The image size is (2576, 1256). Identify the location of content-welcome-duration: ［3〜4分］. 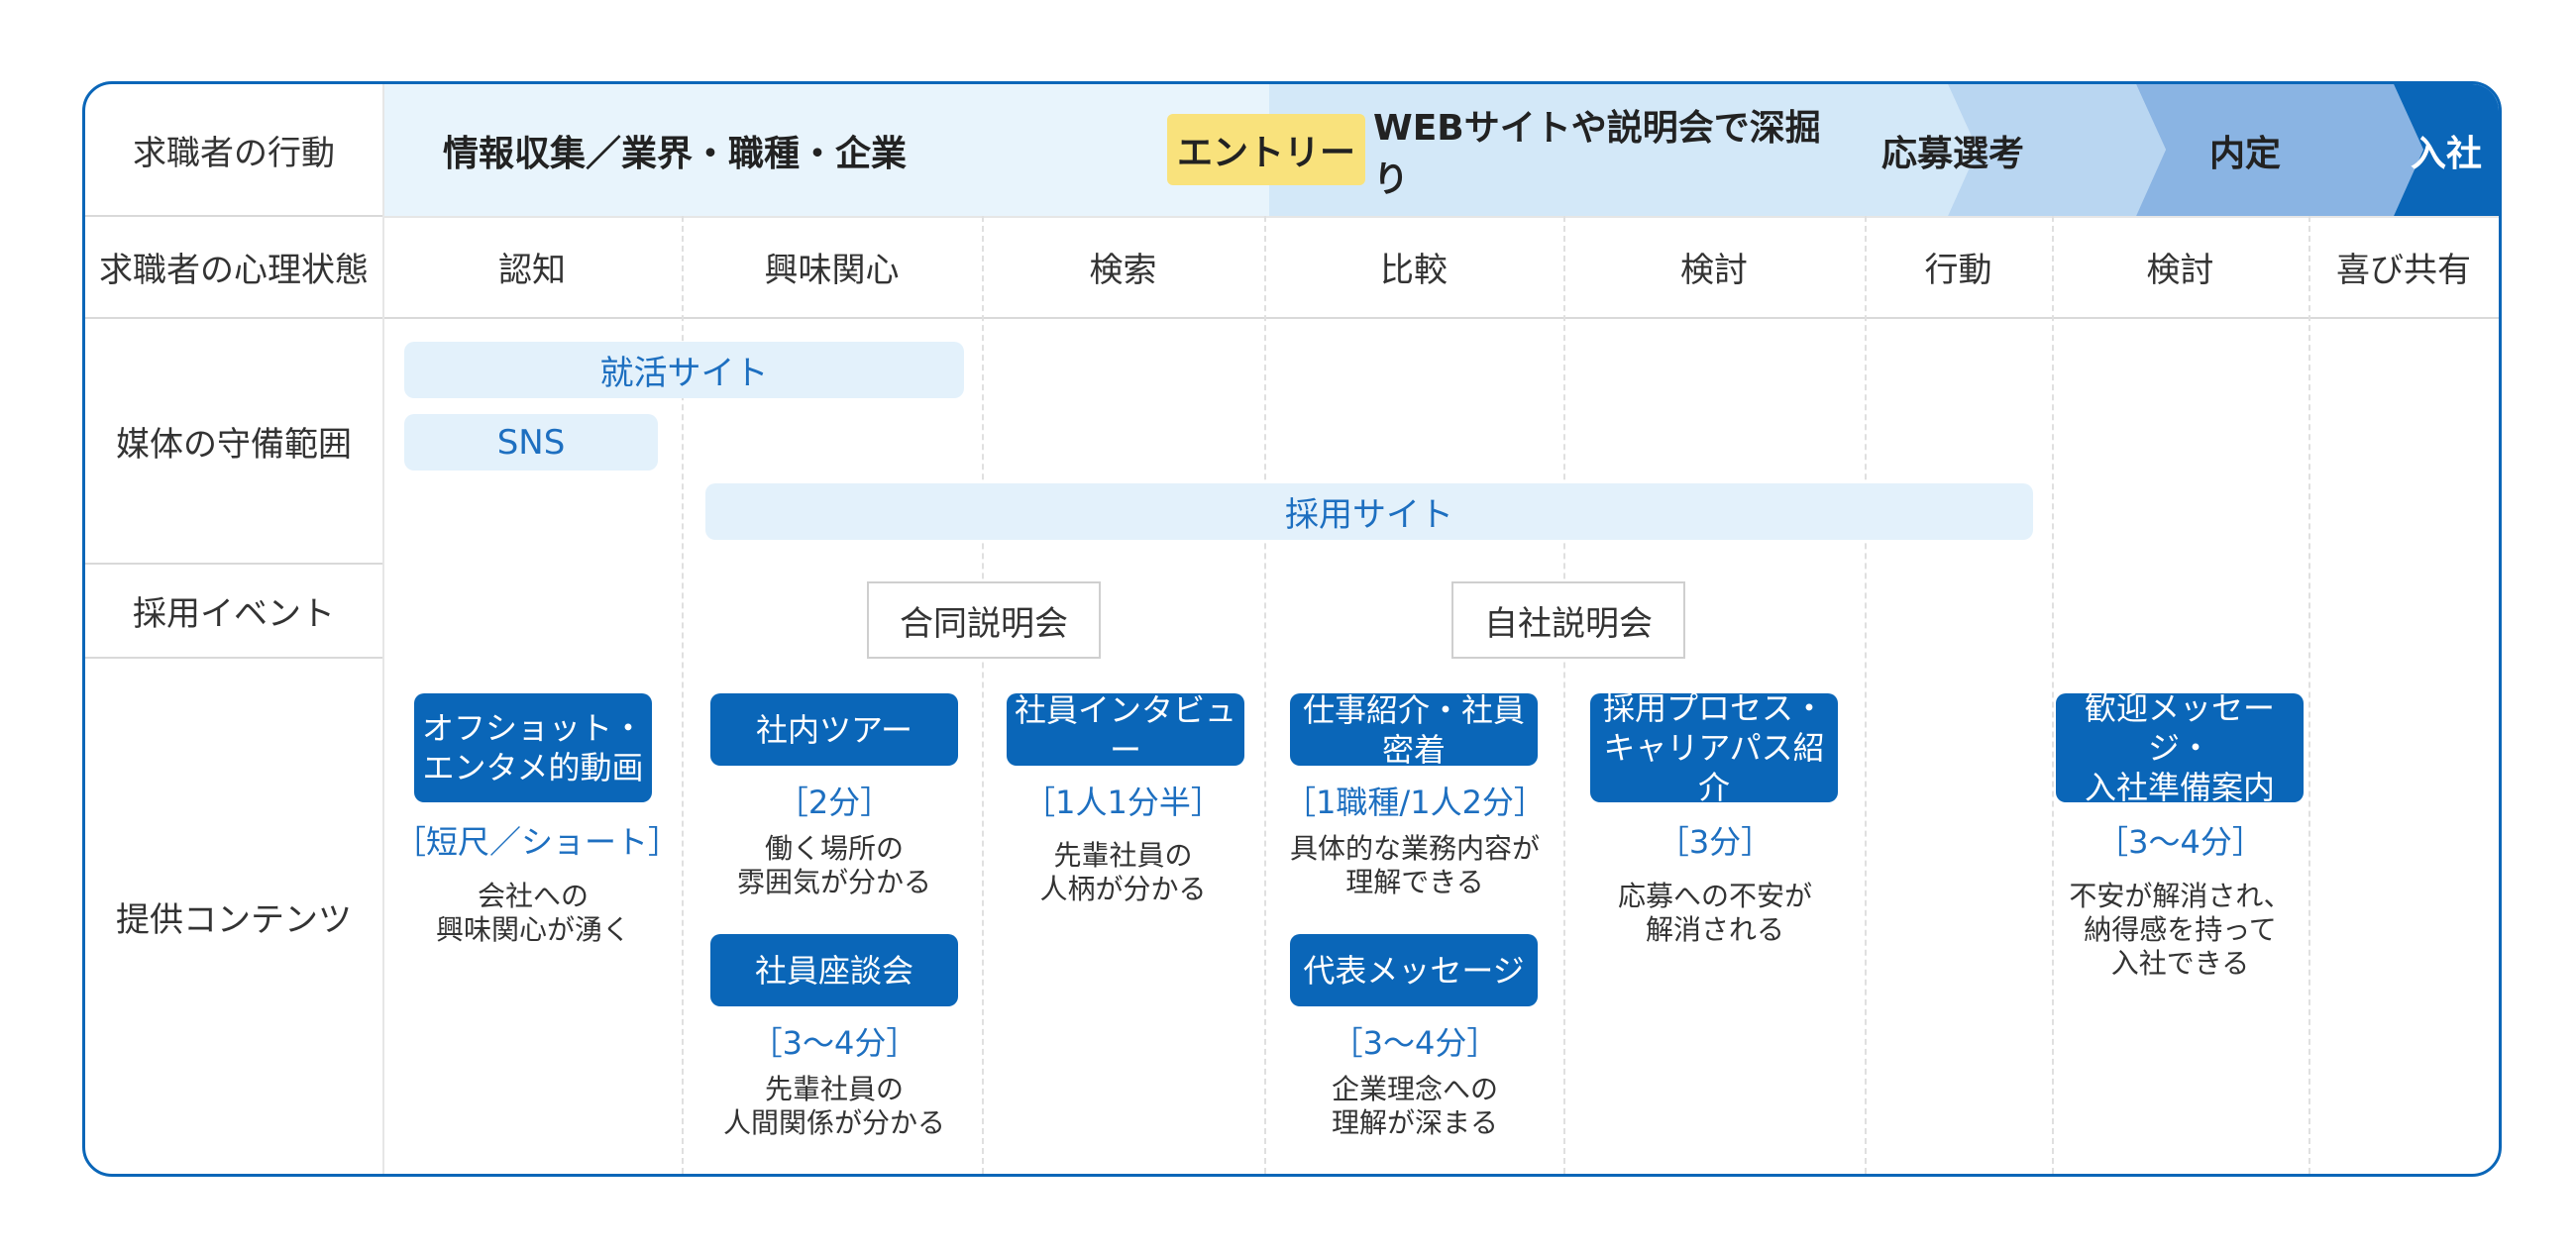
(2180, 842).